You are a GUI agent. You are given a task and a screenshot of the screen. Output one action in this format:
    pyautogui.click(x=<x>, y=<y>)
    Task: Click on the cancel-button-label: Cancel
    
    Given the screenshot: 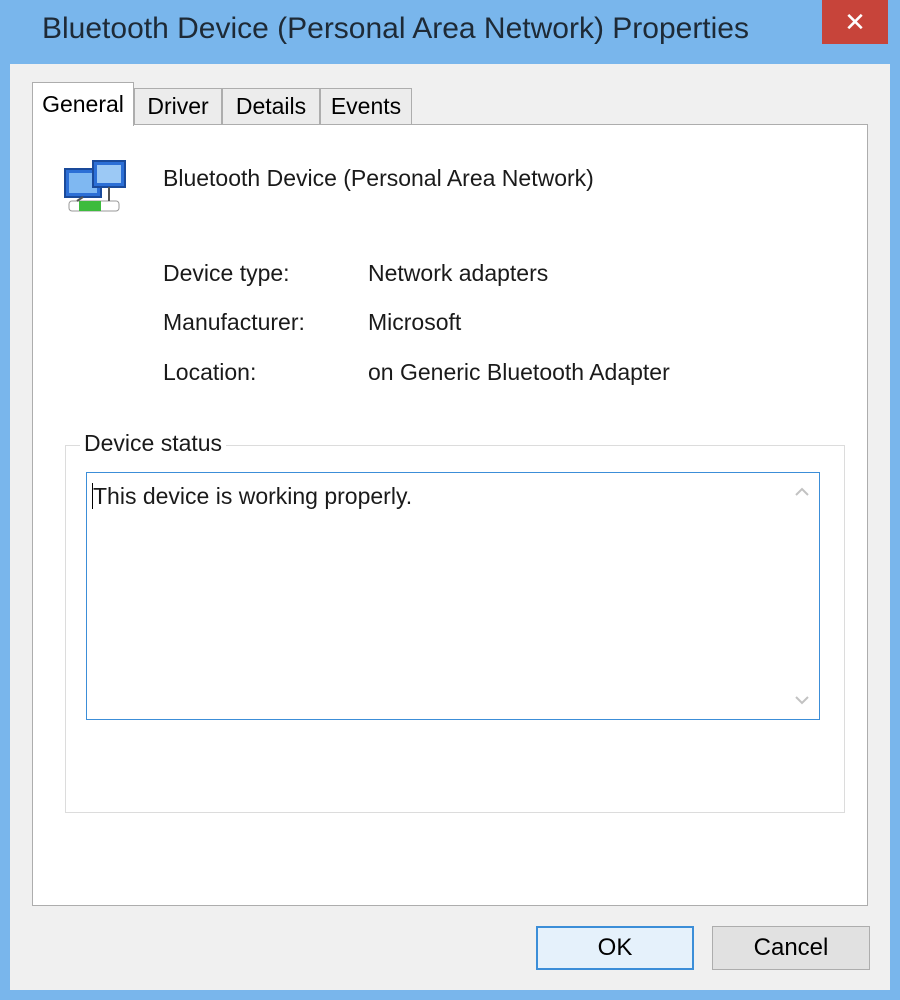 What is the action you would take?
    pyautogui.click(x=791, y=947)
    